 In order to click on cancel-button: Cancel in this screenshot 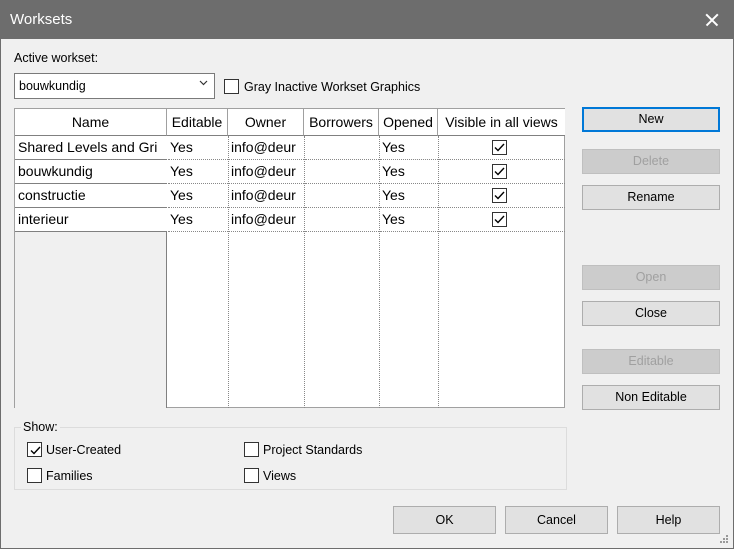, I will do `click(556, 520)`.